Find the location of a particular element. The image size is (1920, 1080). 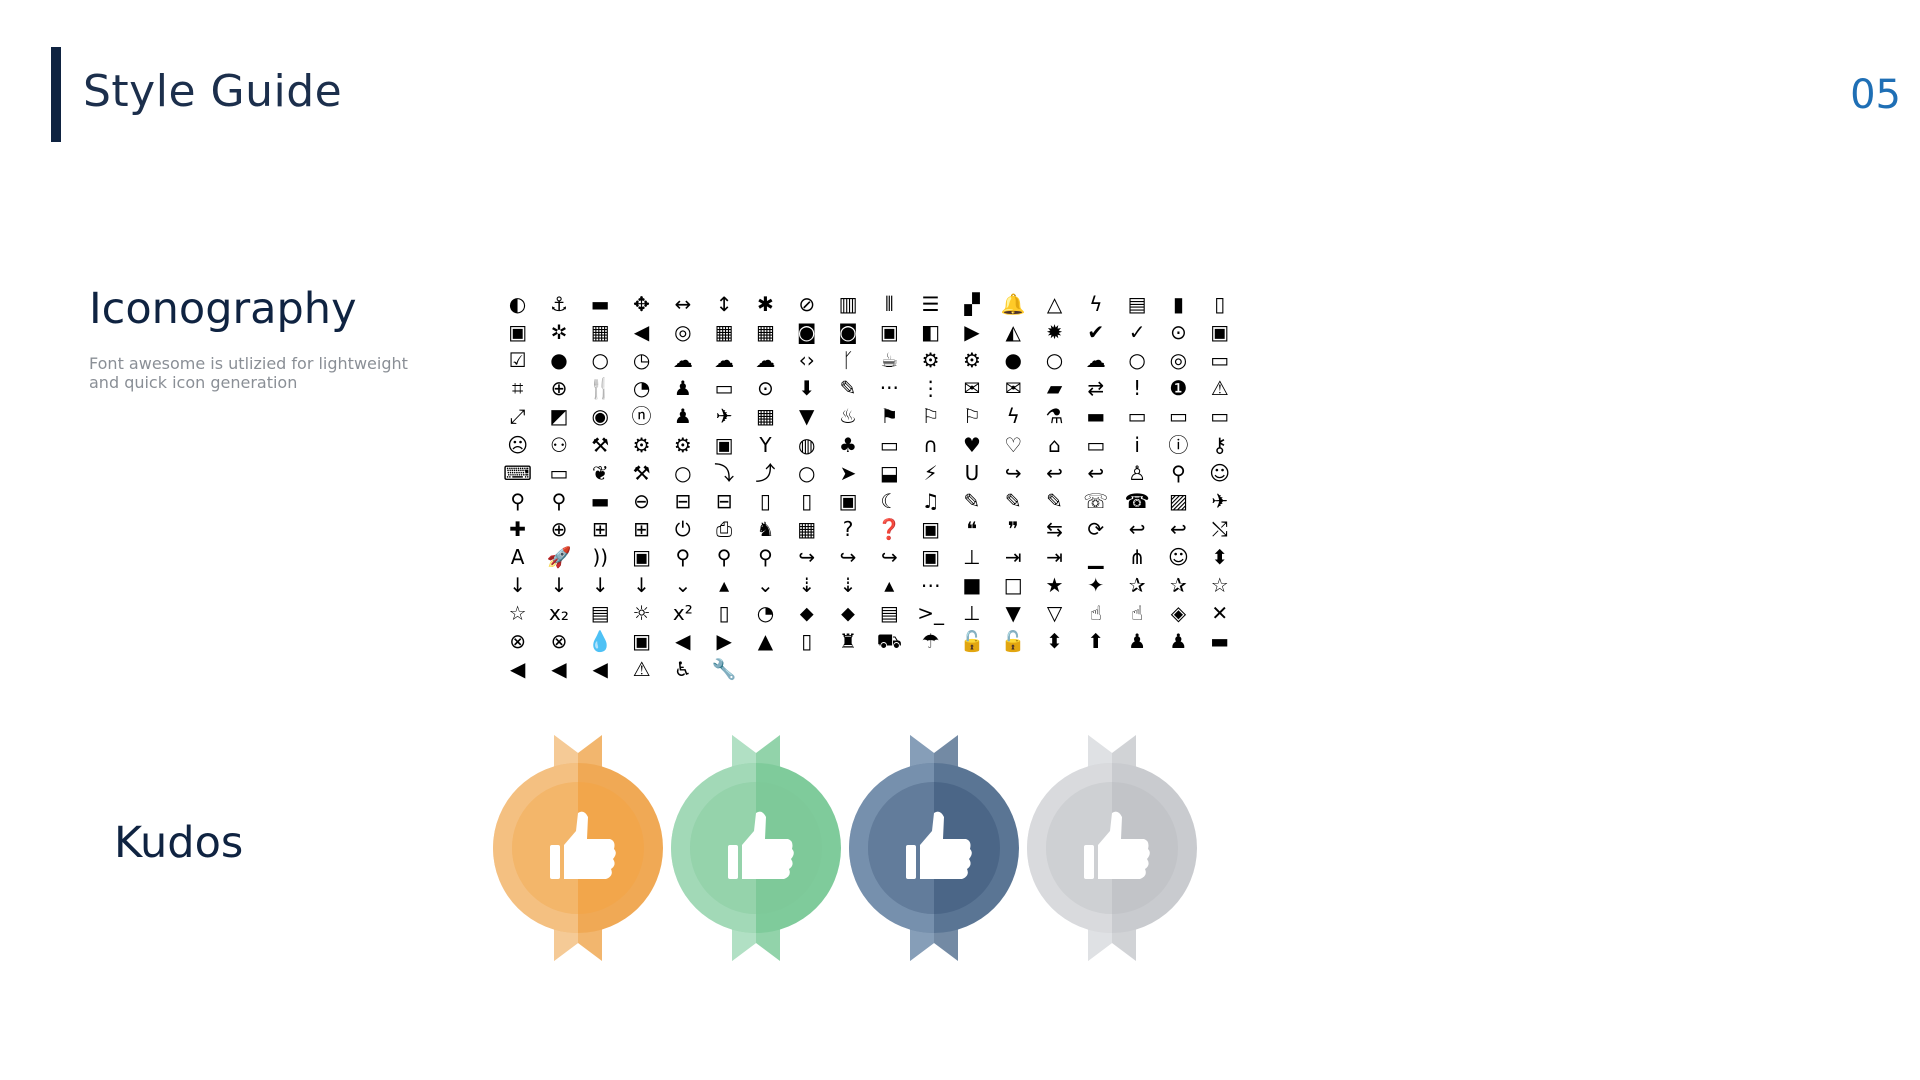

sample-icon: ⇆ is located at coordinates (1054, 528).